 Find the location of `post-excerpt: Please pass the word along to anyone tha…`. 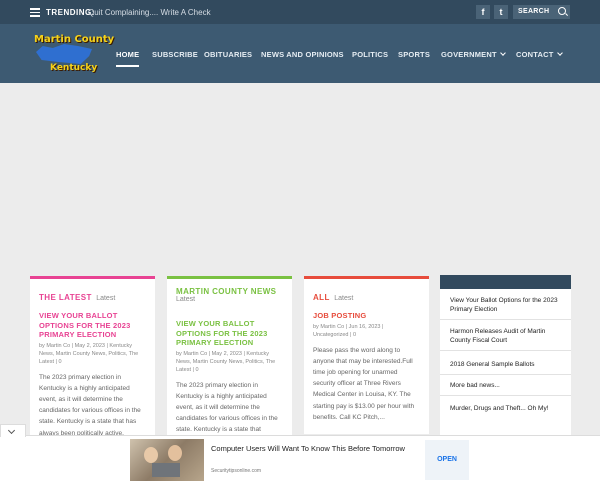

post-excerpt: Please pass the word along to anyone tha… is located at coordinates (364, 383).